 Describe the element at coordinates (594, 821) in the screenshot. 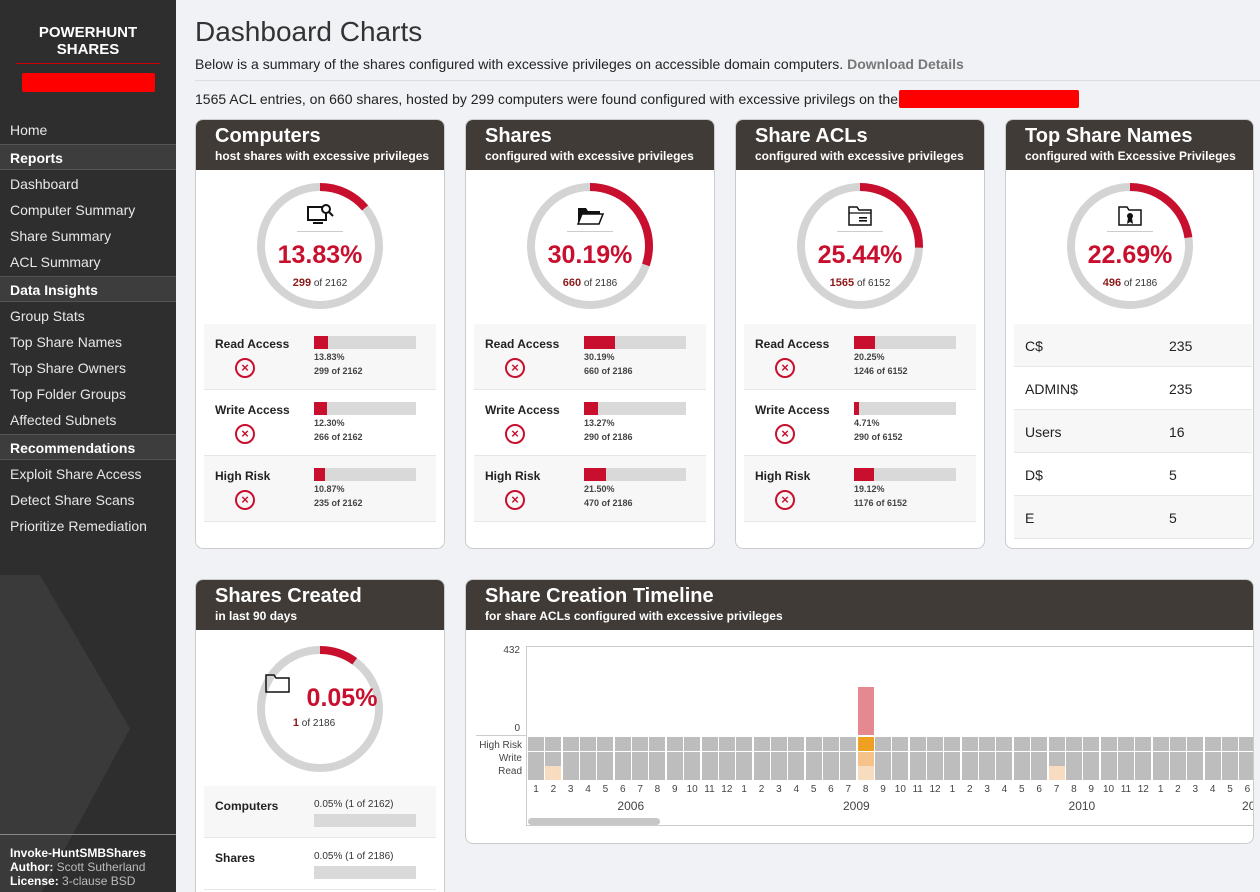

I see `timeline-scrollbar` at that location.